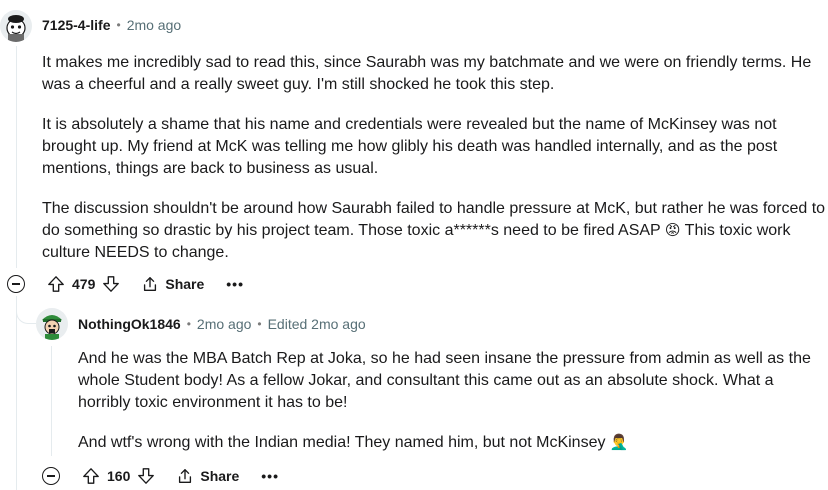 Image resolution: width=828 pixels, height=490 pixels. Describe the element at coordinates (51, 401) in the screenshot. I see `reply-thread-line` at that location.